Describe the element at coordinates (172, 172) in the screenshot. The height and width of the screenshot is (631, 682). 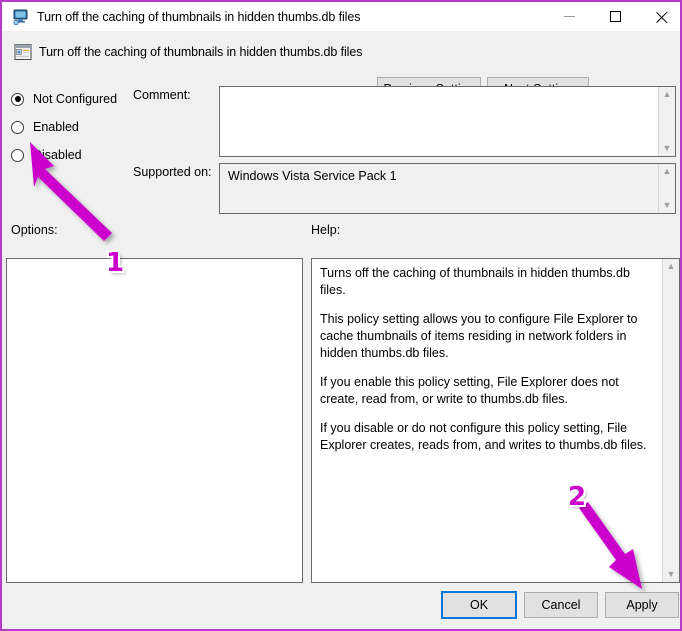
I see `supported-on-label: Supported on:` at that location.